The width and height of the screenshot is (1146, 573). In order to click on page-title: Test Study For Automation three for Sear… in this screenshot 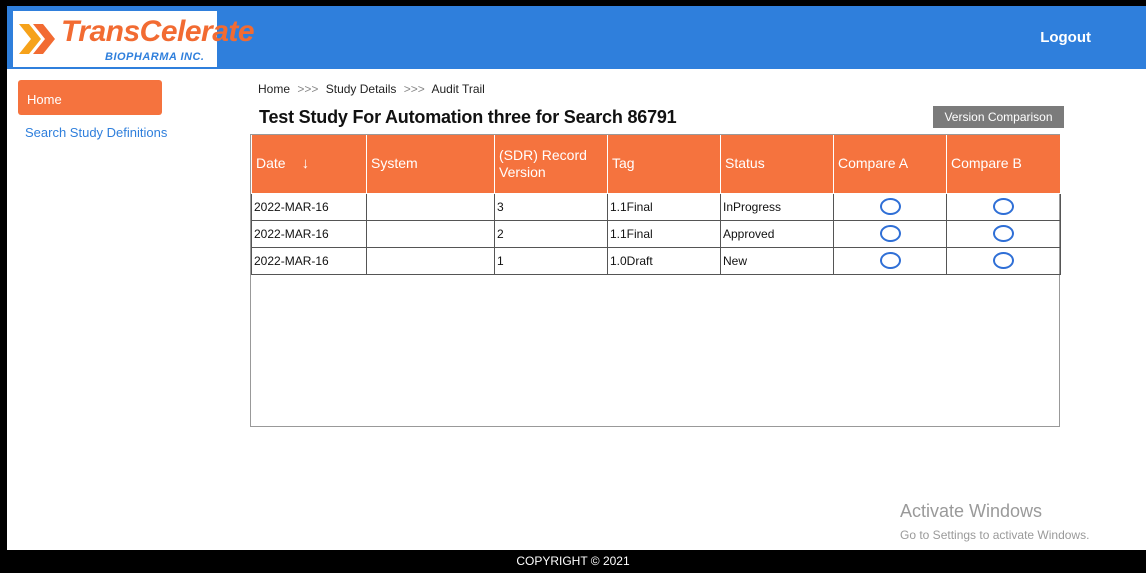, I will do `click(468, 117)`.